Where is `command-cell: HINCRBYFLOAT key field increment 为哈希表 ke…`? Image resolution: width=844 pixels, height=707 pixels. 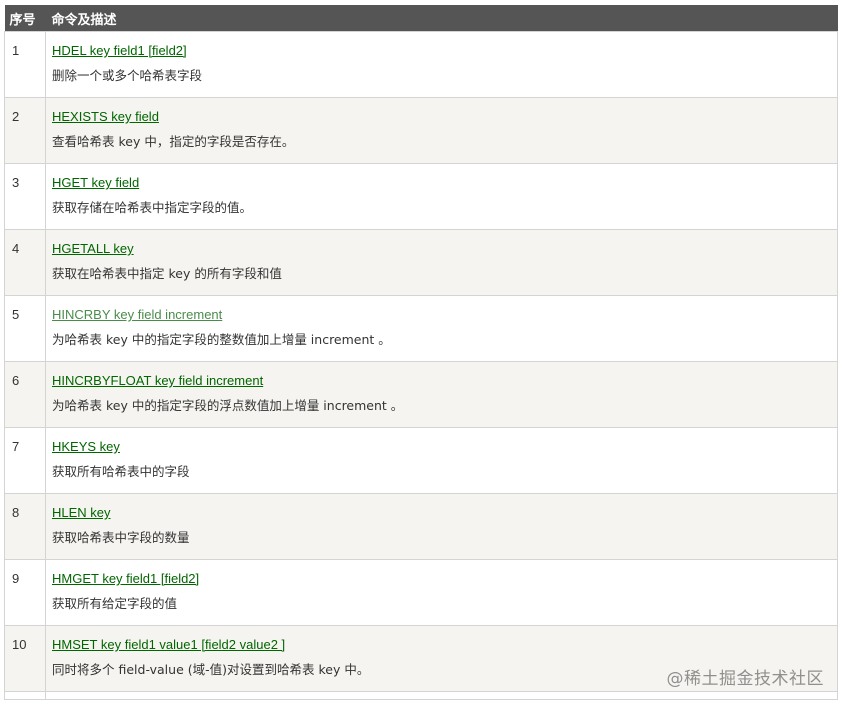
command-cell: HINCRBYFLOAT key field increment 为哈希表 ke… is located at coordinates (441, 394).